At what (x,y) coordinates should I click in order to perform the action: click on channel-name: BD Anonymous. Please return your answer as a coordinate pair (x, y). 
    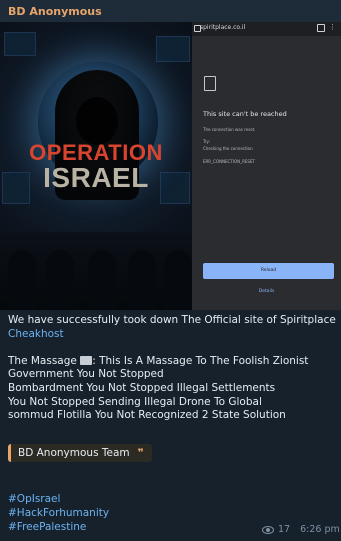
    Looking at the image, I should click on (170, 11).